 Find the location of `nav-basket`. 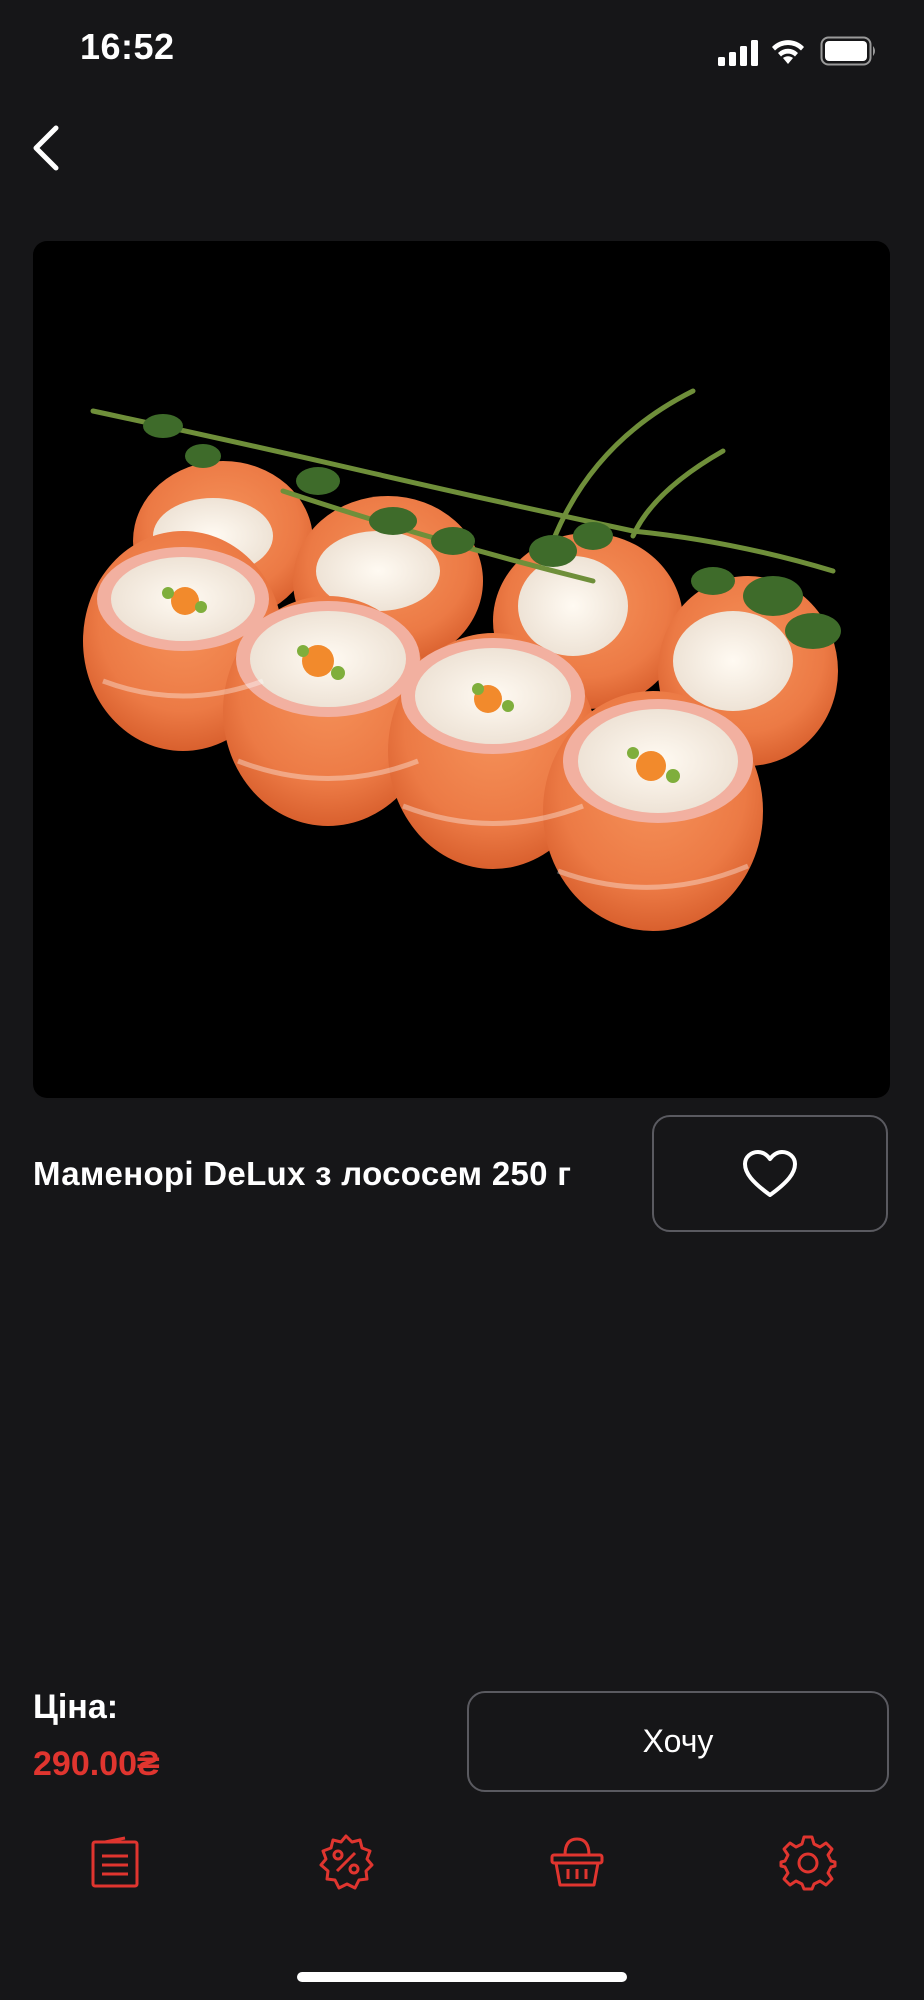

nav-basket is located at coordinates (577, 1862).